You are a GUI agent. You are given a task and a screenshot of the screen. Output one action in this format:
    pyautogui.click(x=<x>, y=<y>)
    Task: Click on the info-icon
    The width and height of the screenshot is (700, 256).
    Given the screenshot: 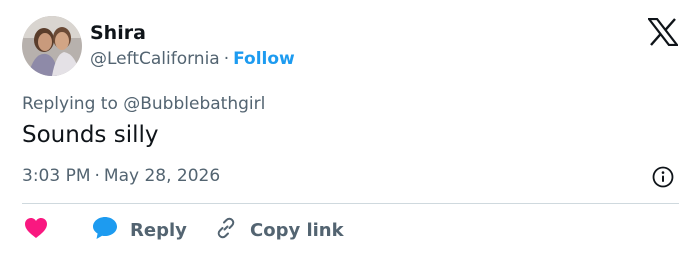 What is the action you would take?
    pyautogui.click(x=663, y=177)
    